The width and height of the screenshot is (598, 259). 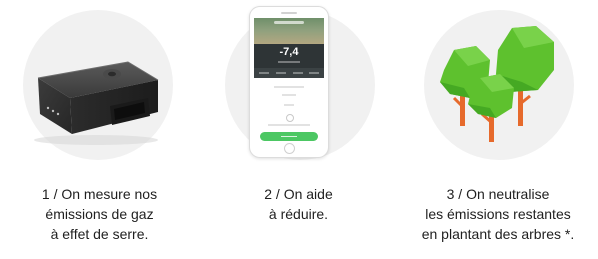 I want to click on caption-line: 3 / On neutralise, so click(x=498, y=194).